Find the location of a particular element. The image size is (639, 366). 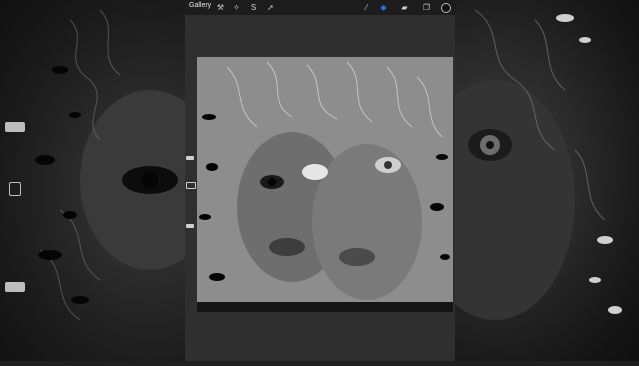

mini-modify-button is located at coordinates (191, 185).